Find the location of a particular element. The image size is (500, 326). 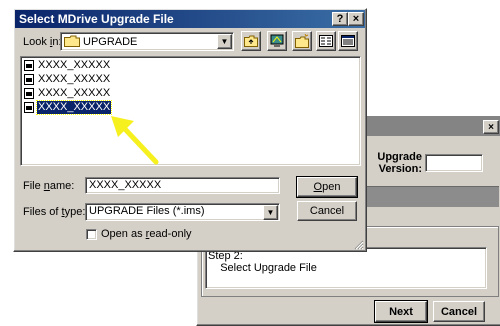

details-view-button is located at coordinates (348, 41).